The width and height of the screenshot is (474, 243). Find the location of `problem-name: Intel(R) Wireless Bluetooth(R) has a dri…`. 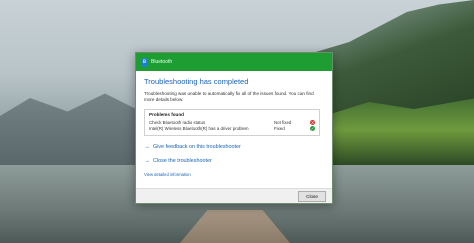

problem-name: Intel(R) Wireless Bluetooth(R) has a dri… is located at coordinates (199, 129).